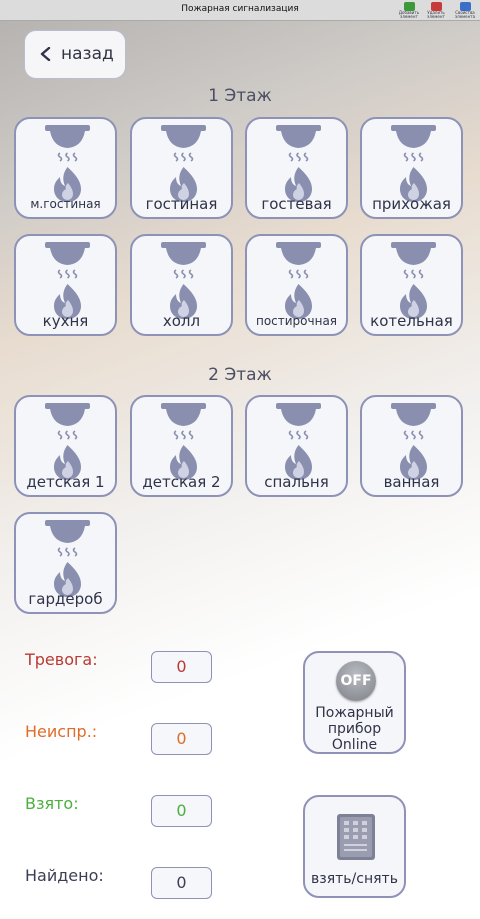 The image size is (480, 919). Describe the element at coordinates (411, 204) in the screenshot. I see `room-name: прихожая` at that location.